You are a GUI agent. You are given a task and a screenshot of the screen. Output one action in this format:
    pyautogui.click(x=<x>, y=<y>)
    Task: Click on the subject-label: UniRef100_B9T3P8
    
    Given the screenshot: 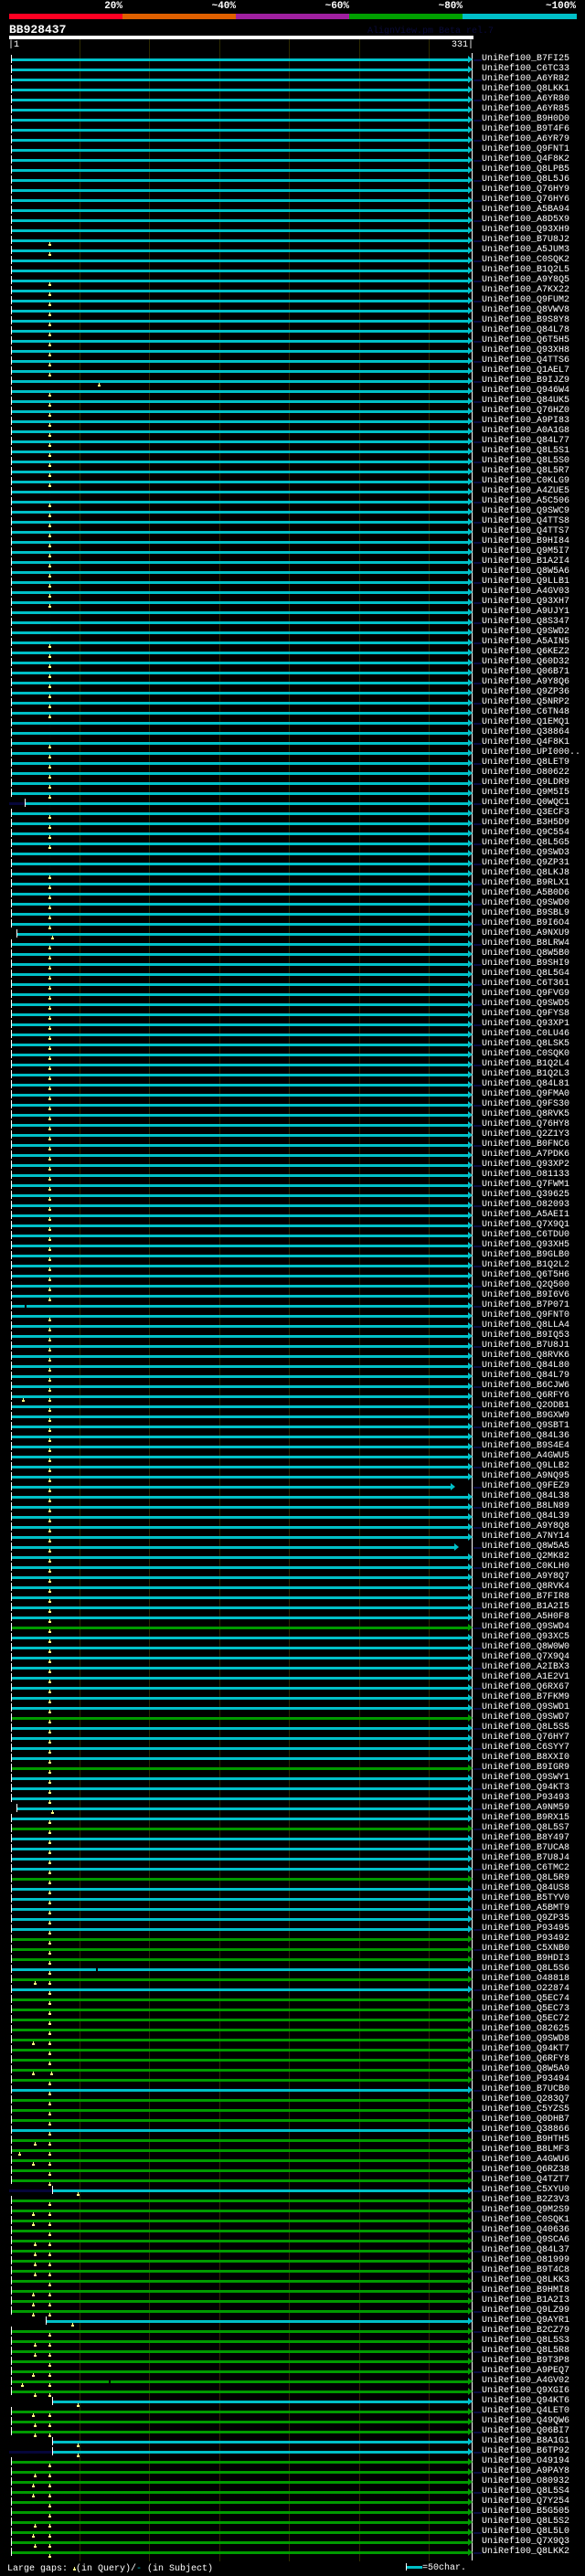 What is the action you would take?
    pyautogui.click(x=525, y=2361)
    